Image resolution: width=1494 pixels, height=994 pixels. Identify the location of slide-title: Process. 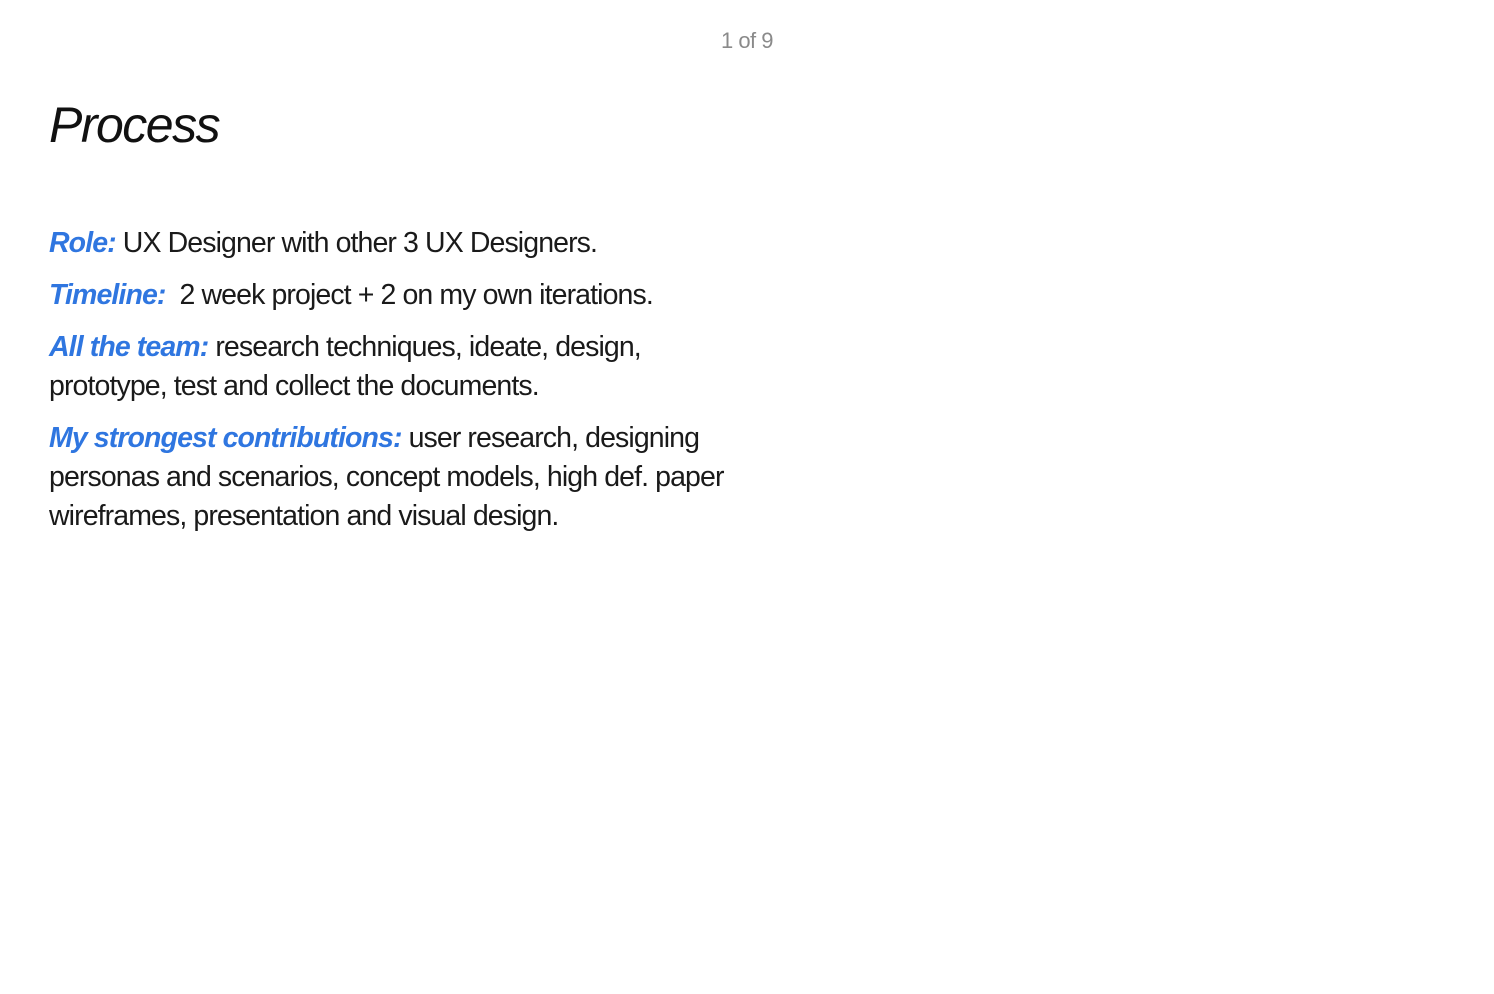
(135, 125).